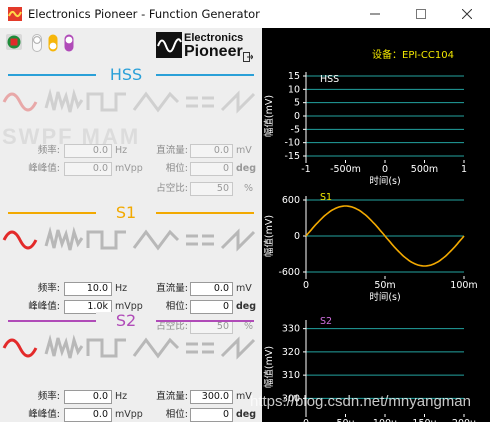 Image resolution: width=490 pixels, height=422 pixels. Describe the element at coordinates (385, 420) in the screenshot. I see `x-tick-label: 100u` at that location.